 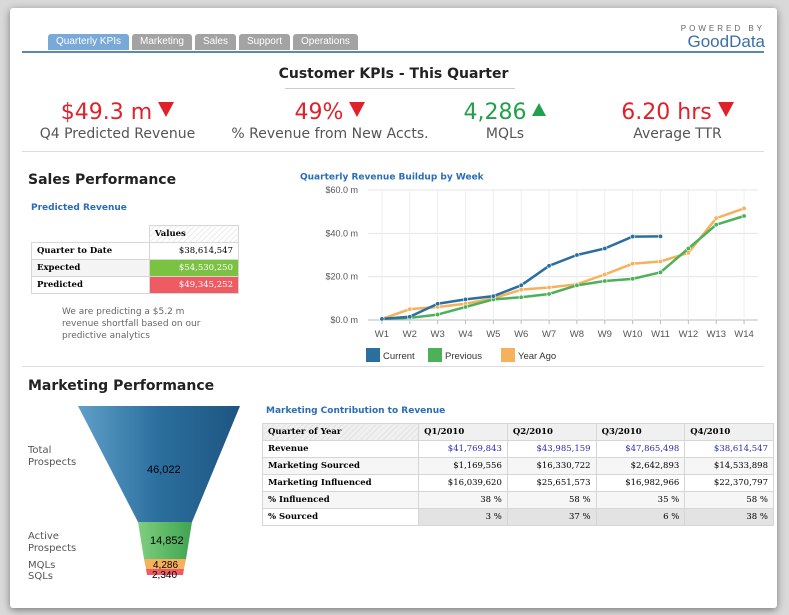 I want to click on prospect-funnel: 46,022 14,852 4,286 2,340, so click(x=159, y=493).